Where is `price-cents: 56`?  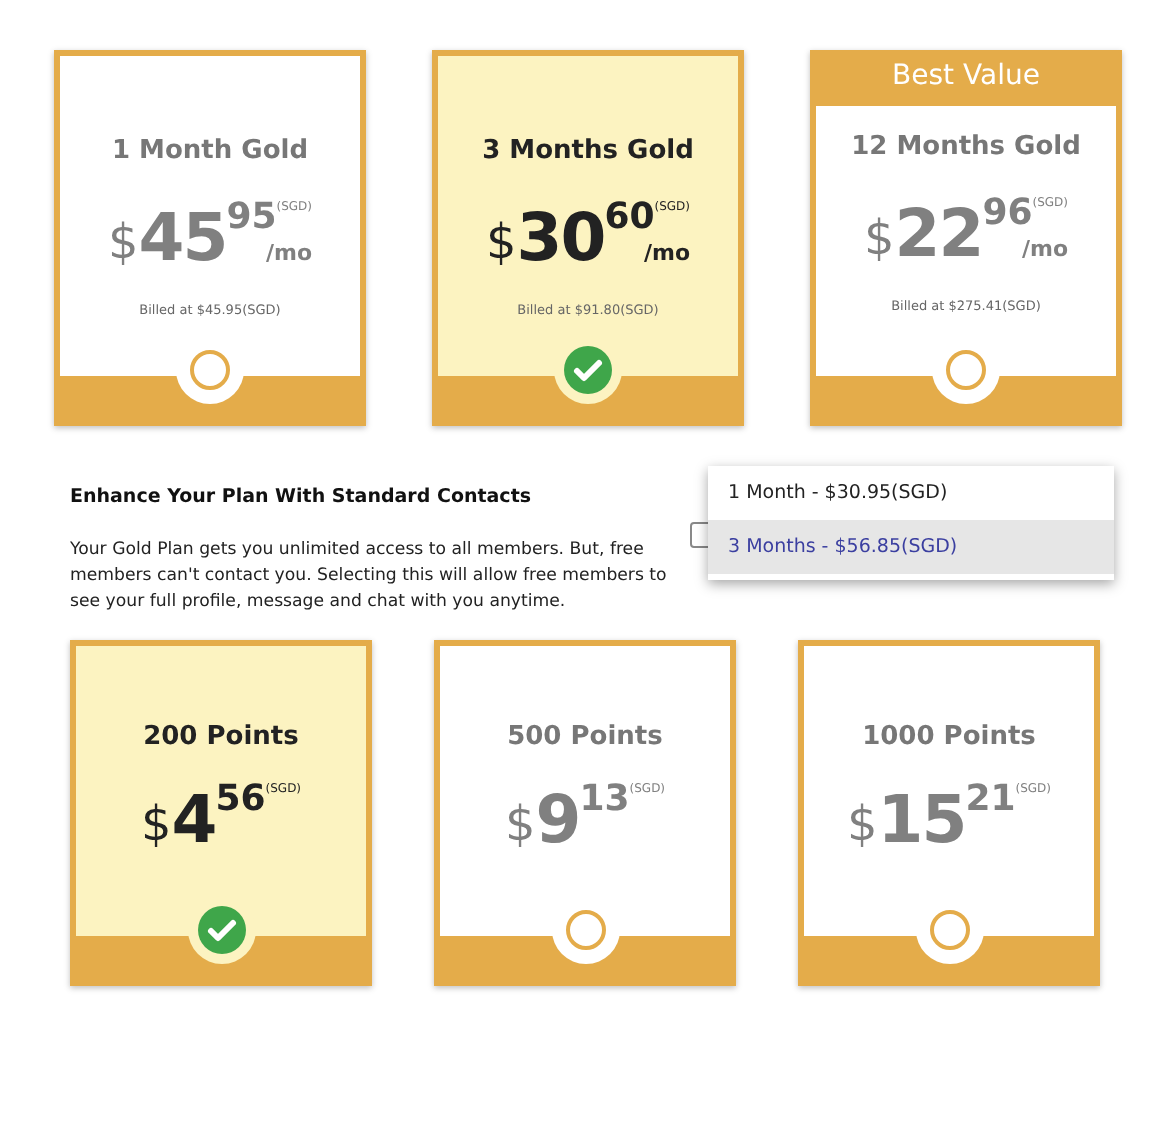
price-cents: 56 is located at coordinates (240, 800).